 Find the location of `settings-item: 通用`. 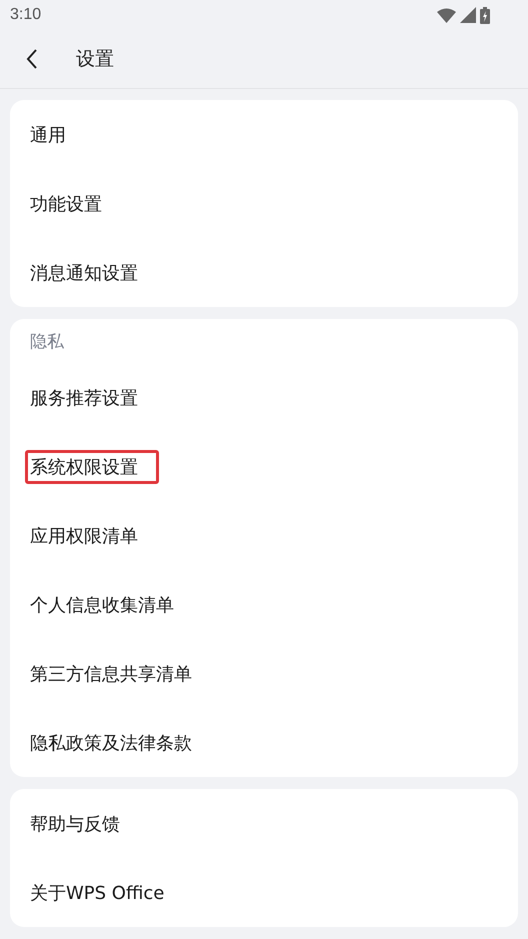

settings-item: 通用 is located at coordinates (48, 135).